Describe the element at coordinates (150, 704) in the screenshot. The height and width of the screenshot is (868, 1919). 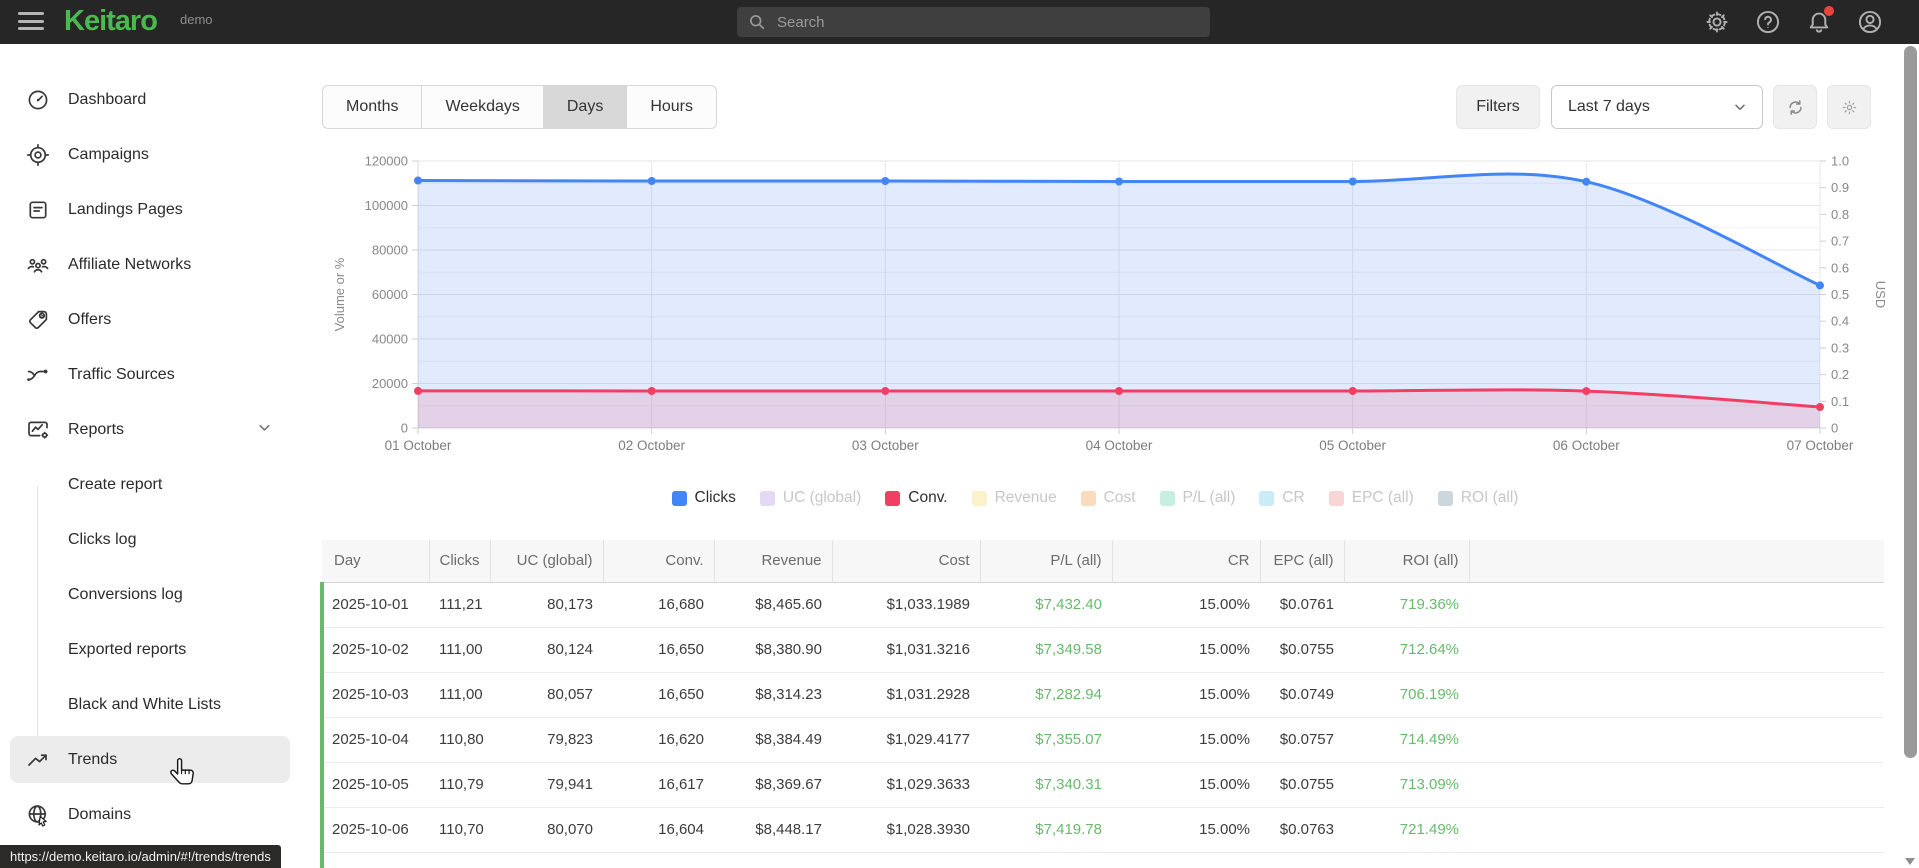
I see `sidebar-item-black-and-white-lists: Black and White Lists` at that location.